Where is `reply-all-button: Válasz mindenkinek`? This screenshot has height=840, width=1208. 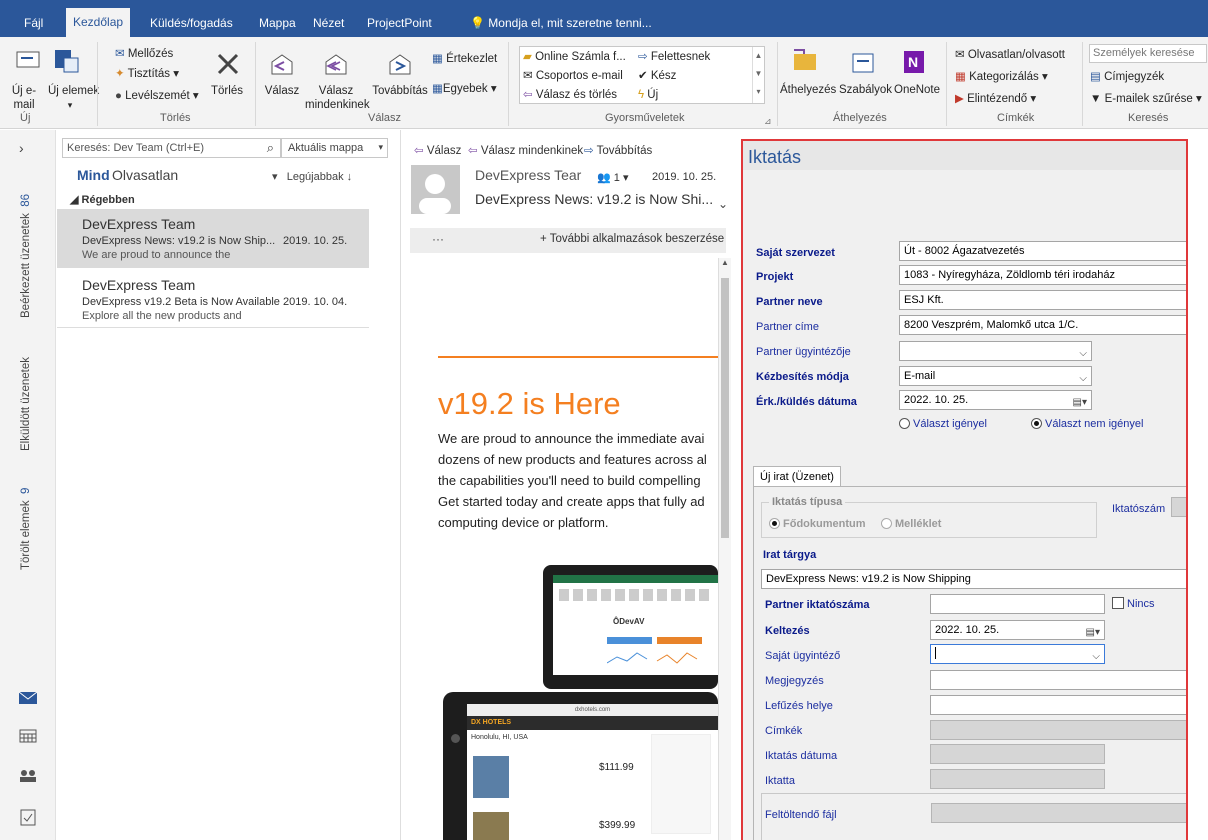
reply-all-button: Válasz mindenkinek is located at coordinates (337, 98).